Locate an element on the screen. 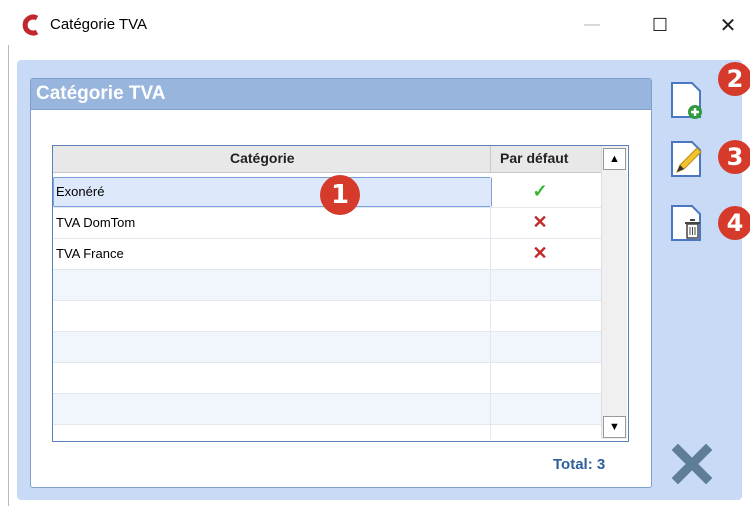  cancel-x-icon is located at coordinates (692, 464).